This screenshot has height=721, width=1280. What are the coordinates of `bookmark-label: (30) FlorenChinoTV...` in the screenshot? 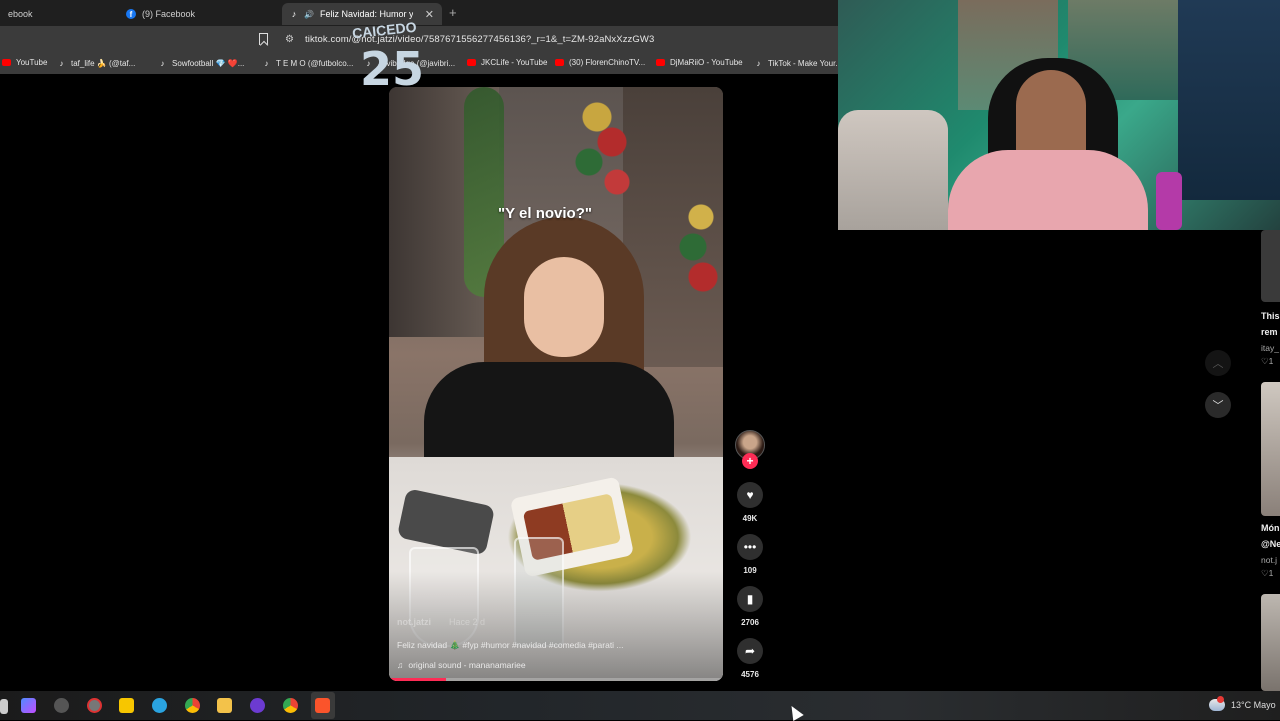 It's located at (607, 62).